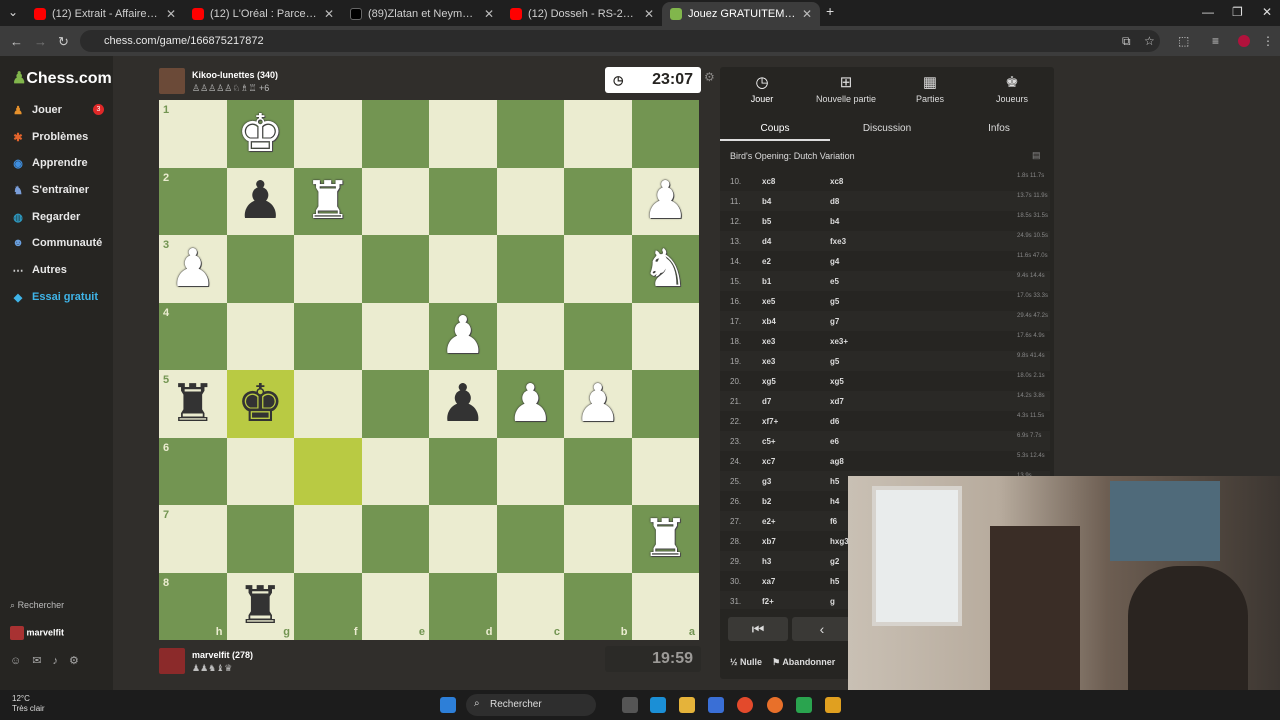  Describe the element at coordinates (1036, 155) in the screenshot. I see `book-icon: ▤` at that location.